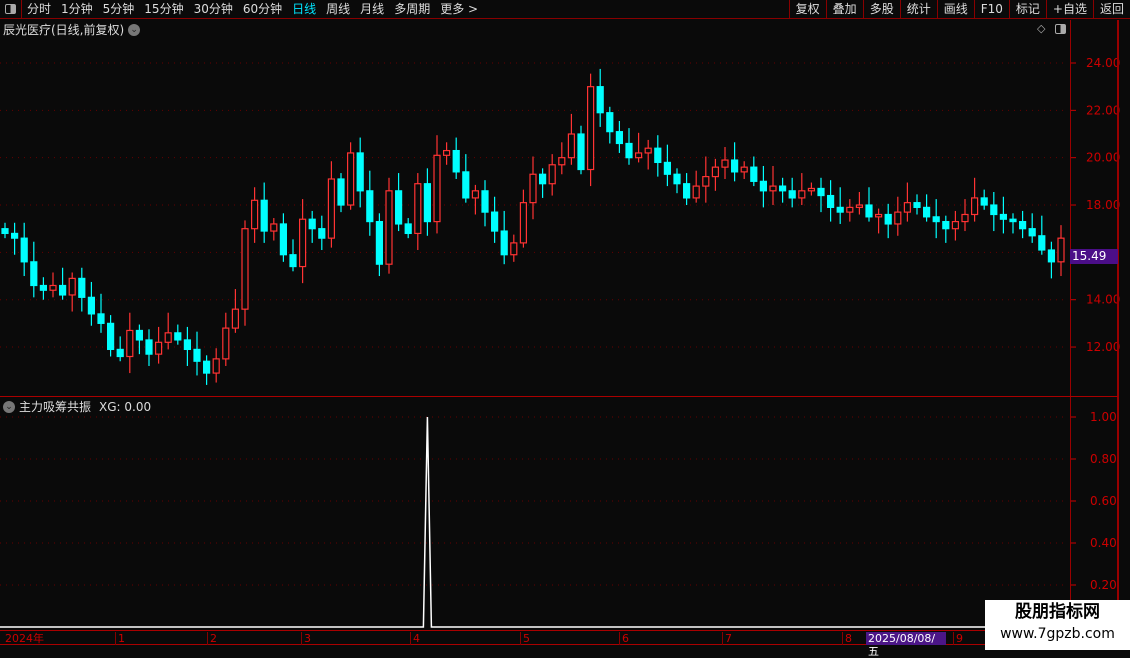 The image size is (1130, 658). What do you see at coordinates (847, 638) in the screenshot?
I see `time-axis-label: 8` at bounding box center [847, 638].